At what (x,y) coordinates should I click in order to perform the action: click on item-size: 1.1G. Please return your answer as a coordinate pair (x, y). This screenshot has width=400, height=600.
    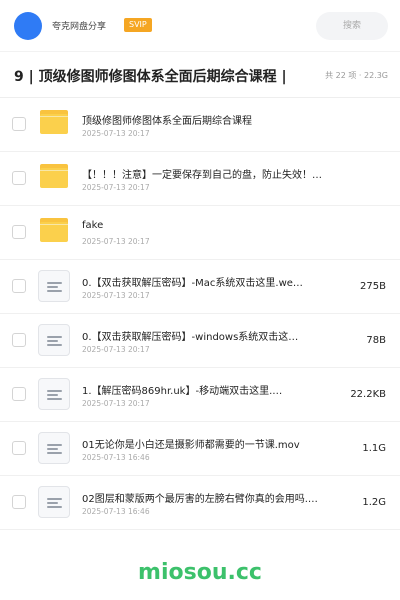
    Looking at the image, I should click on (374, 448).